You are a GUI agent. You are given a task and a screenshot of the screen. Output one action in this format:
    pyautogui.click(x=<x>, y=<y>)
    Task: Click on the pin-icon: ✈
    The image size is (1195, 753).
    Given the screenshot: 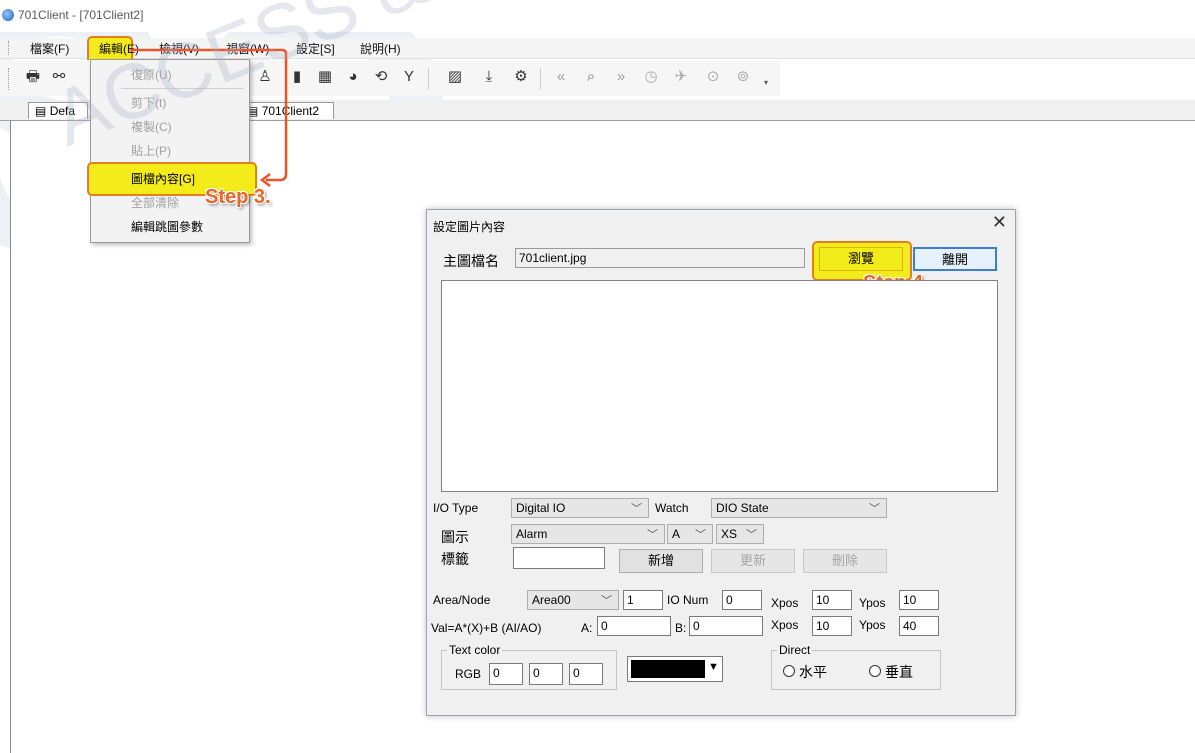 What is the action you would take?
    pyautogui.click(x=681, y=77)
    